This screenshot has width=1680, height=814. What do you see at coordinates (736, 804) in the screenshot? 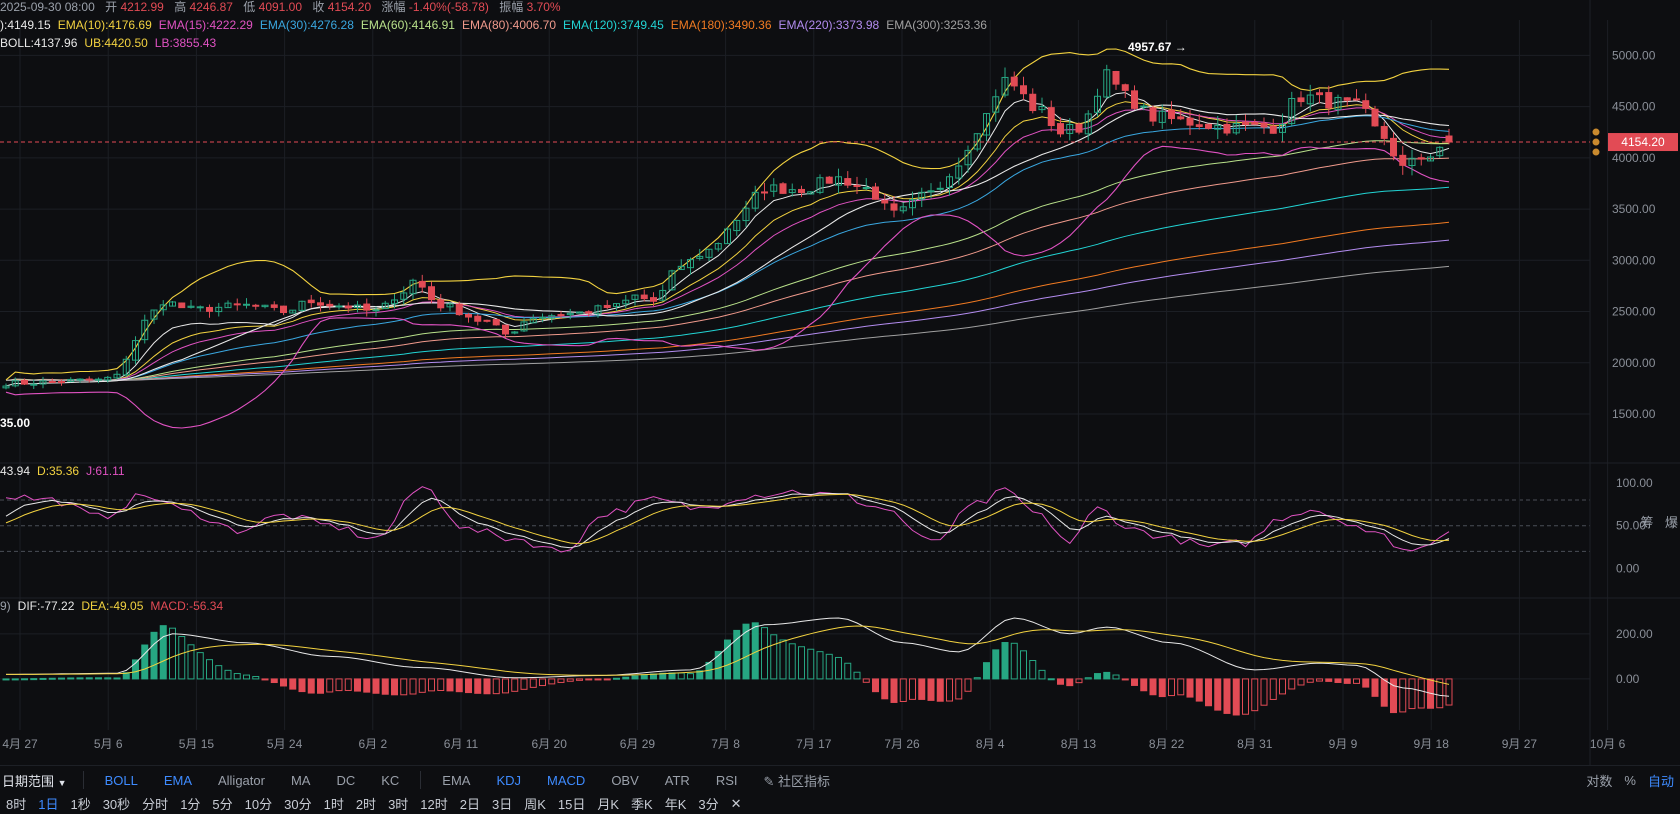
I see `close-icon: ✕` at bounding box center [736, 804].